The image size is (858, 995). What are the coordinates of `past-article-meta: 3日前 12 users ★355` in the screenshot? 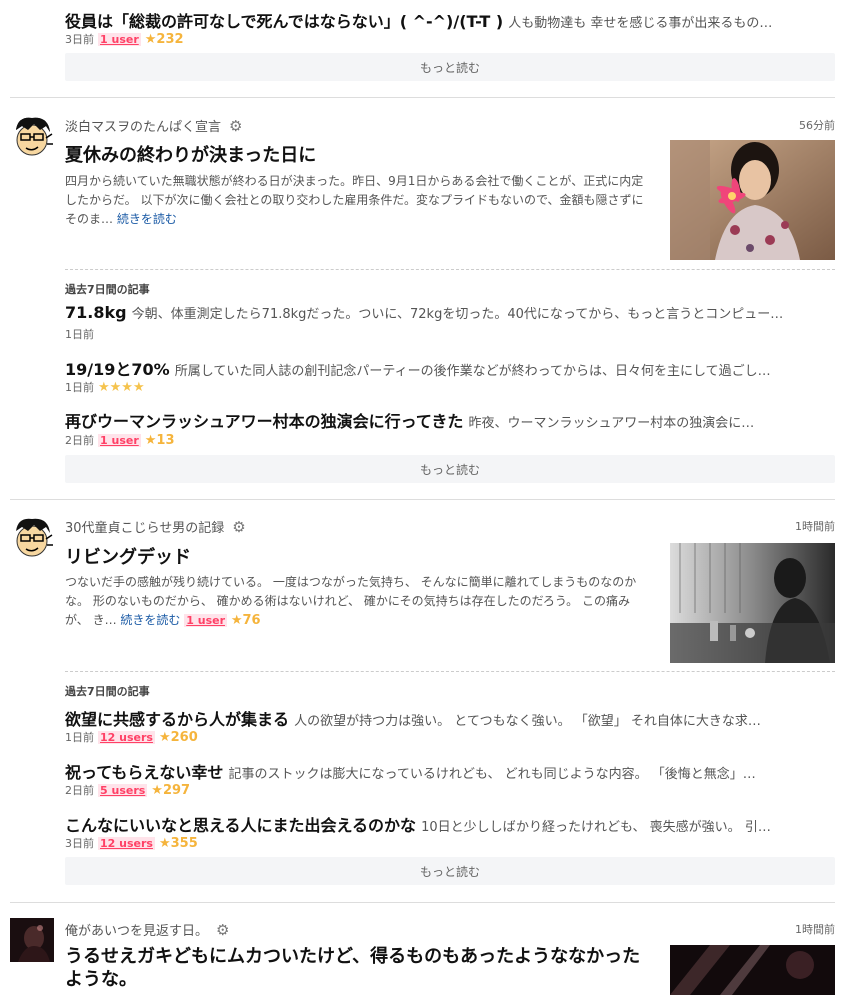 It's located at (131, 843).